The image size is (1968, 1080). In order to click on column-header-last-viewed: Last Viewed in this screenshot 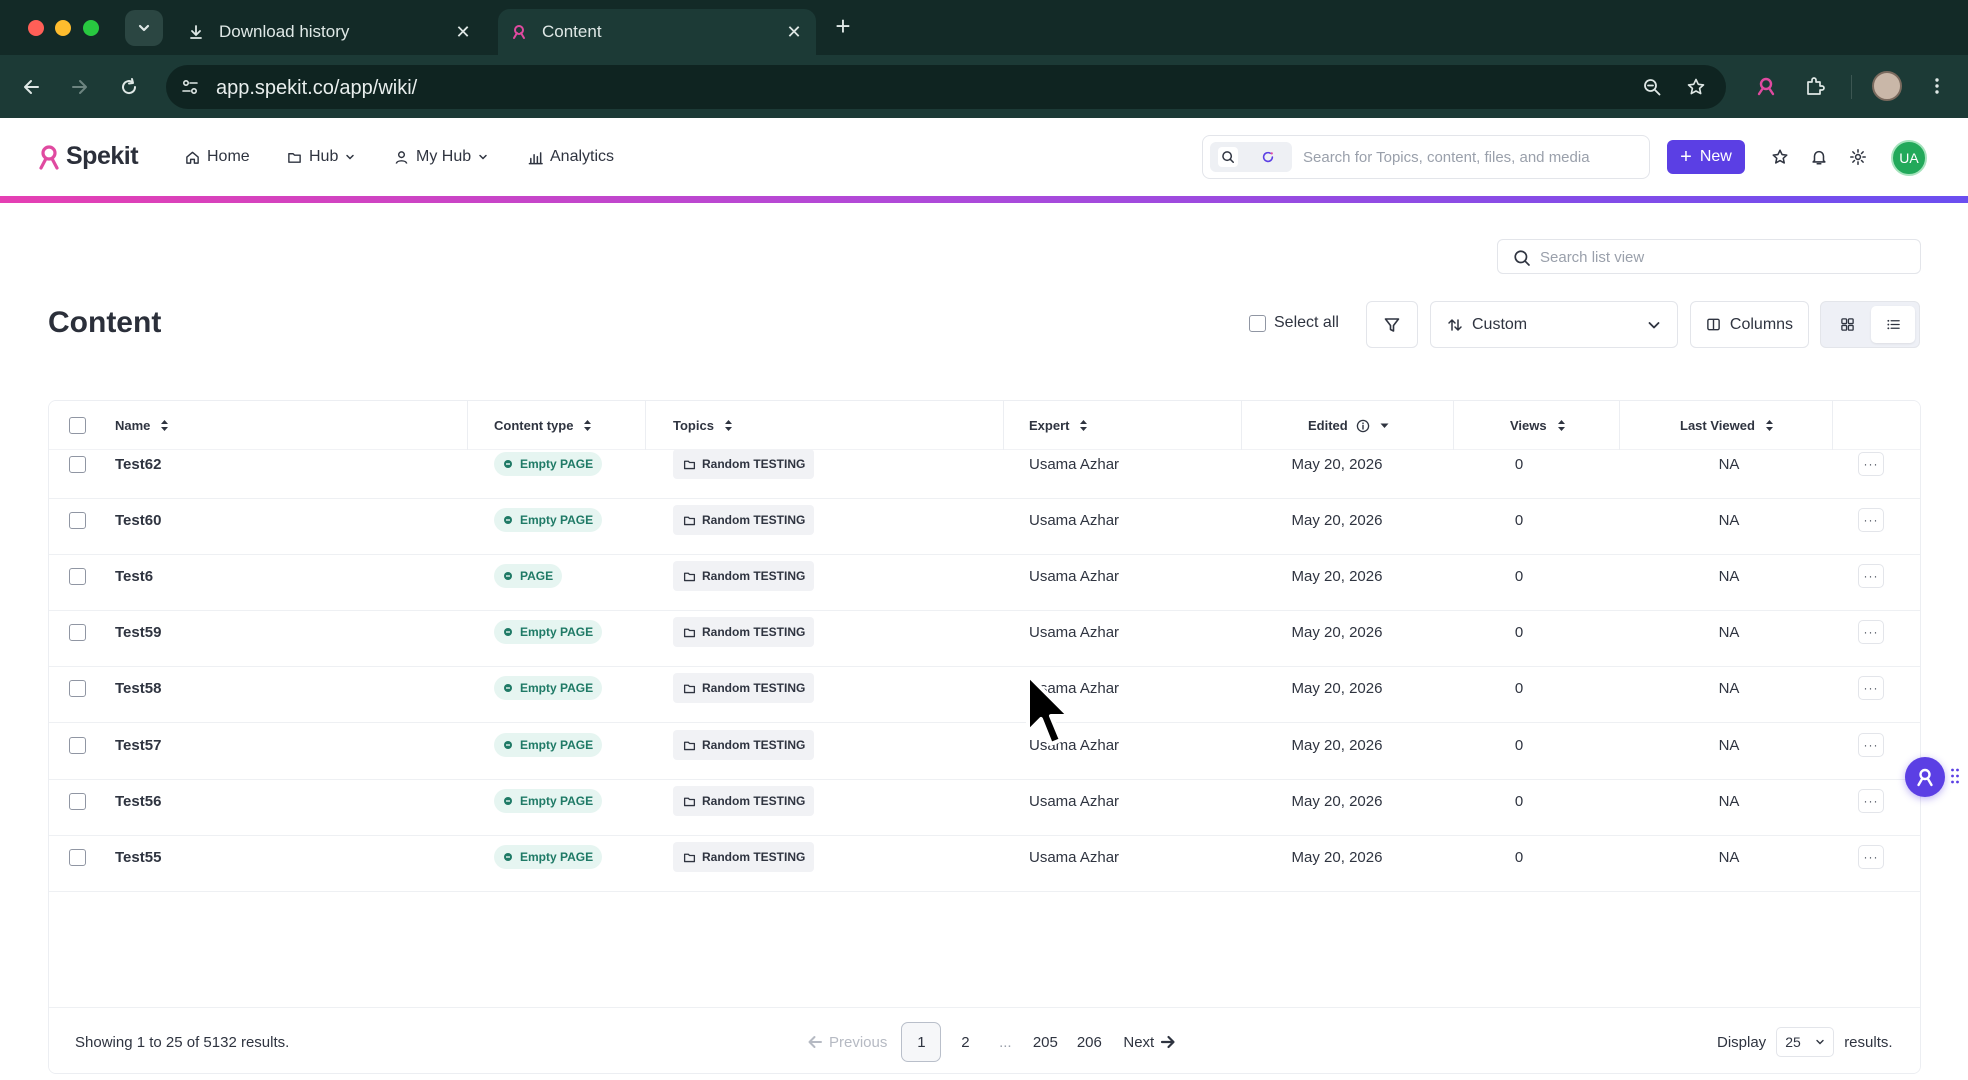, I will do `click(1727, 425)`.